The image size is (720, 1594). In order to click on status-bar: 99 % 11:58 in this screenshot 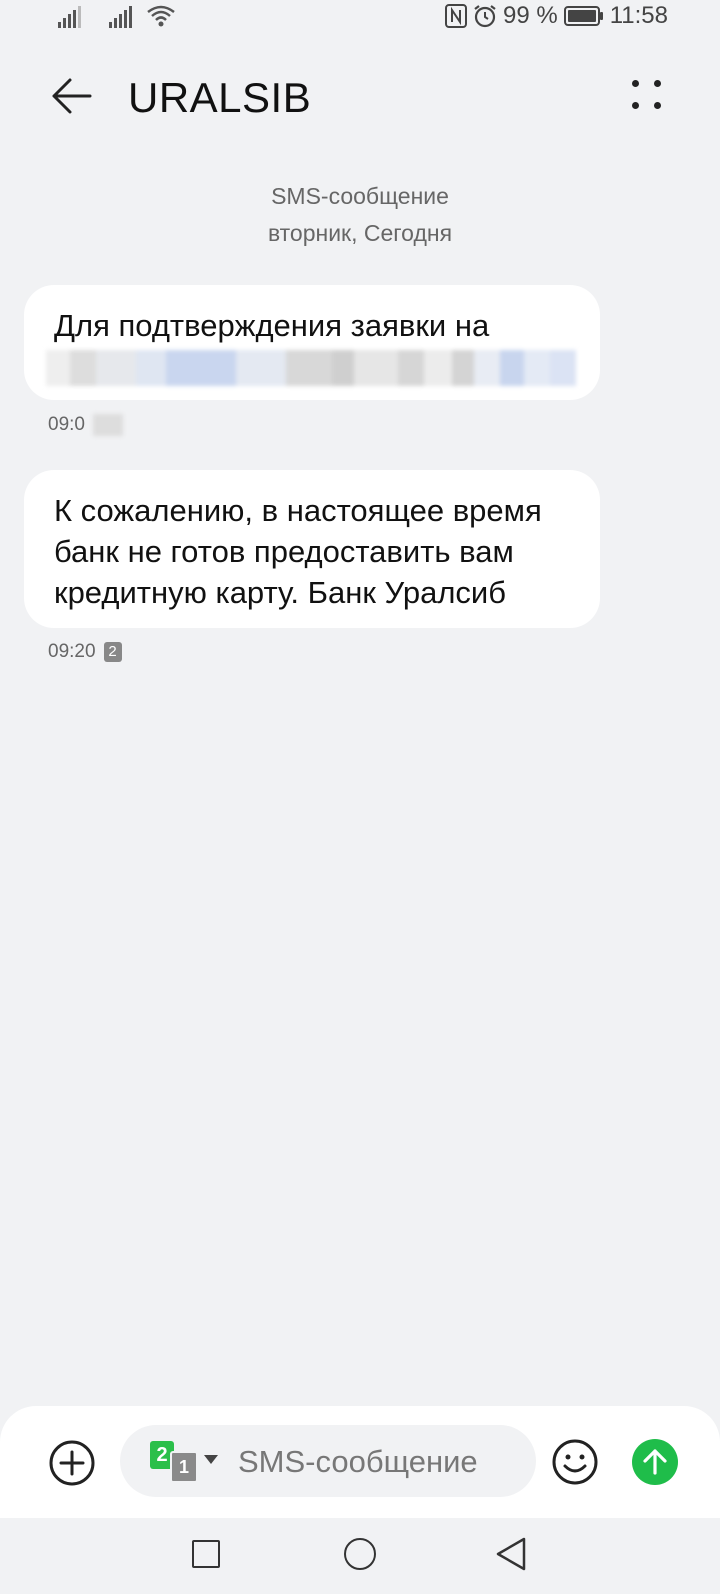, I will do `click(360, 18)`.